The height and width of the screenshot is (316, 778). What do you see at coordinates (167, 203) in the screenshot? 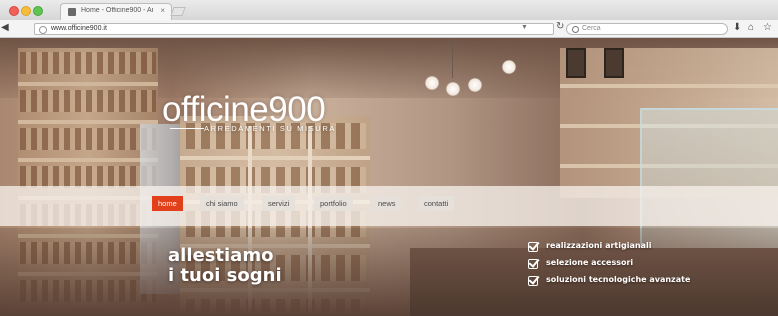
I see `nav-home: home` at bounding box center [167, 203].